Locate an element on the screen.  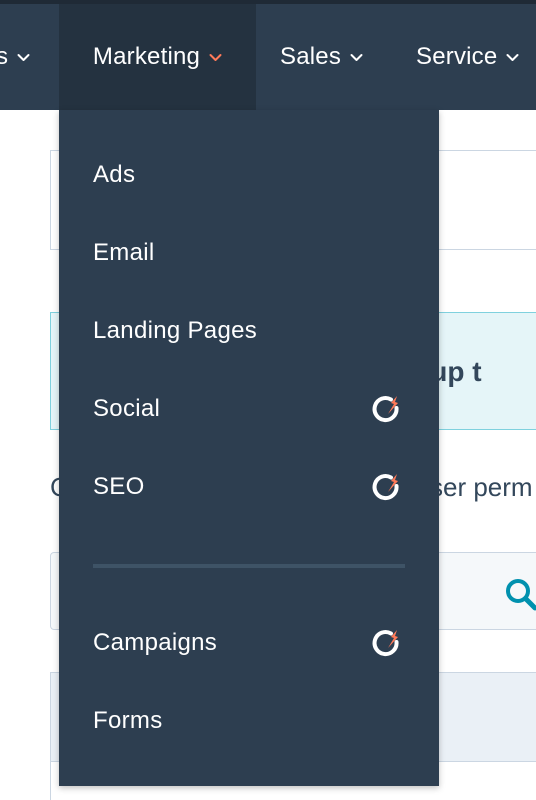
menu-item-ads: Ads is located at coordinates (249, 175).